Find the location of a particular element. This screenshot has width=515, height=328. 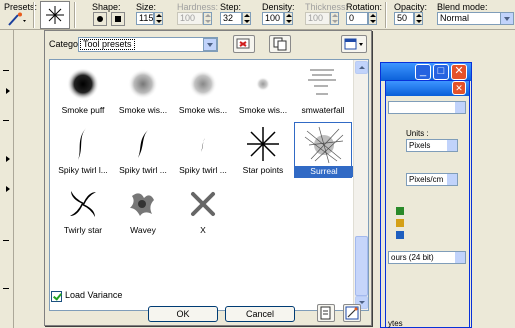

size-label: Size: is located at coordinates (146, 7).